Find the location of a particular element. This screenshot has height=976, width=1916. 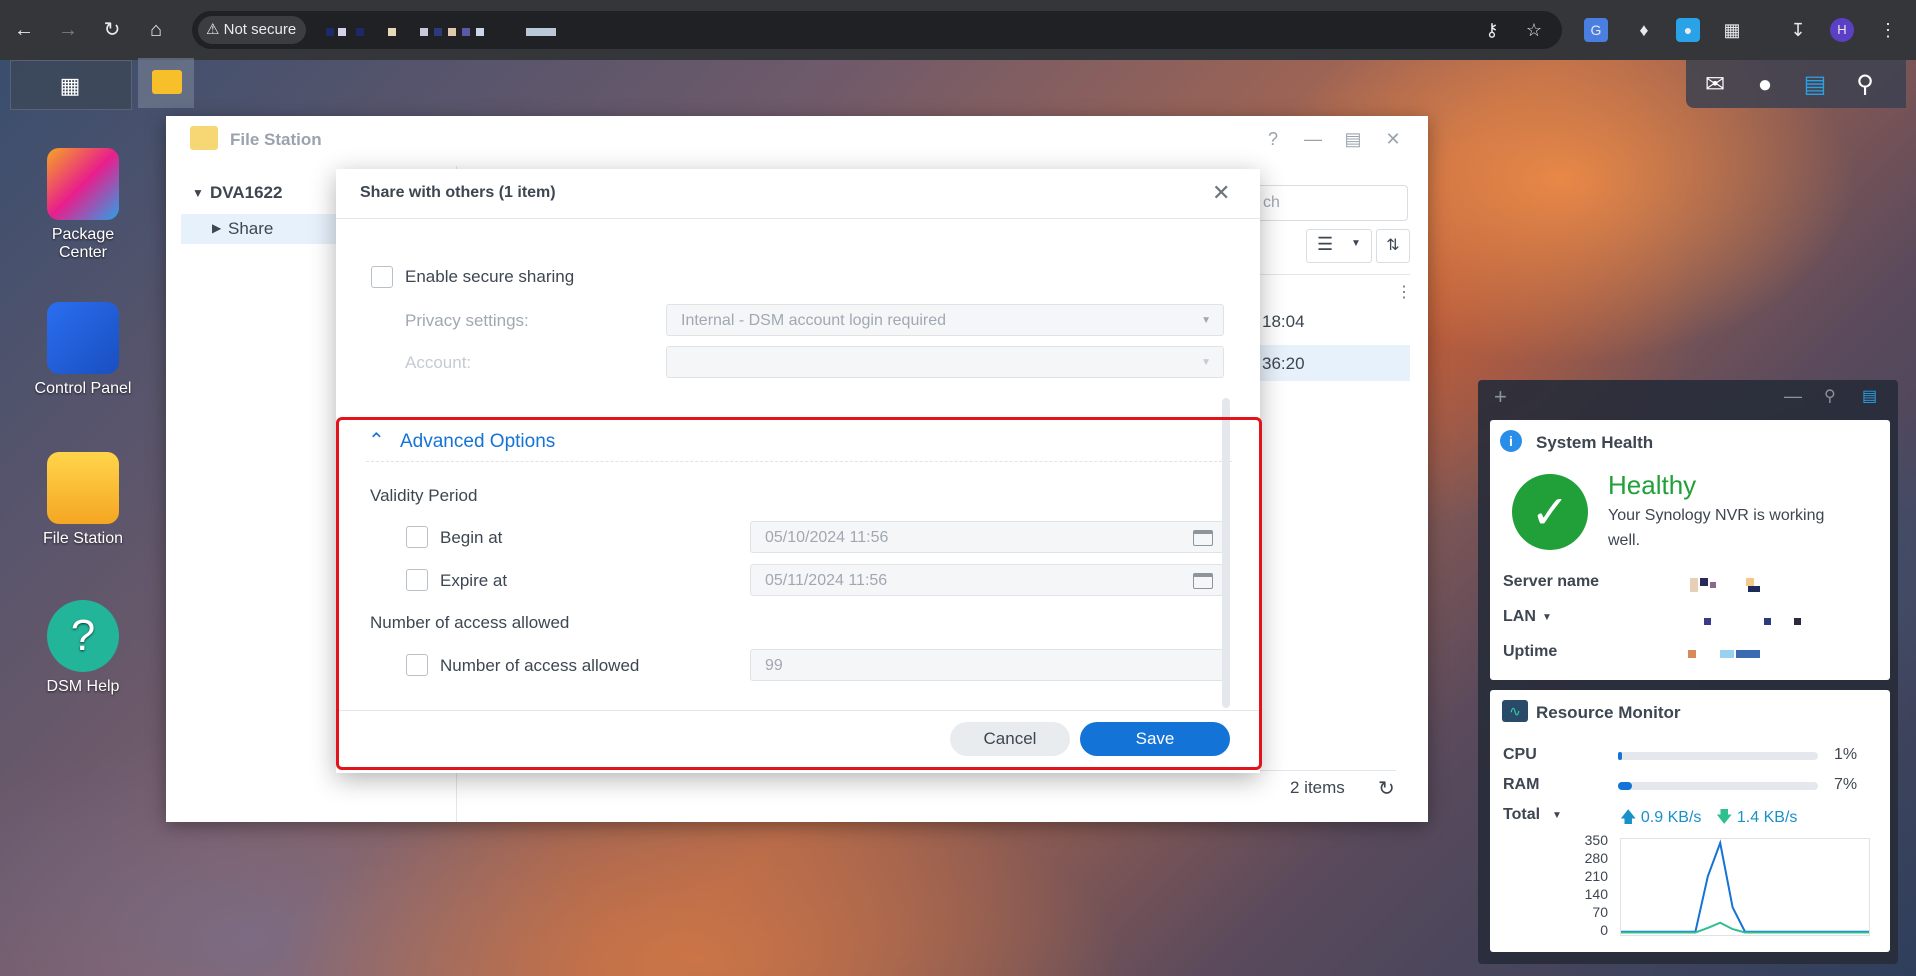

desktop-icon-package-center: Package Center is located at coordinates (83, 205).